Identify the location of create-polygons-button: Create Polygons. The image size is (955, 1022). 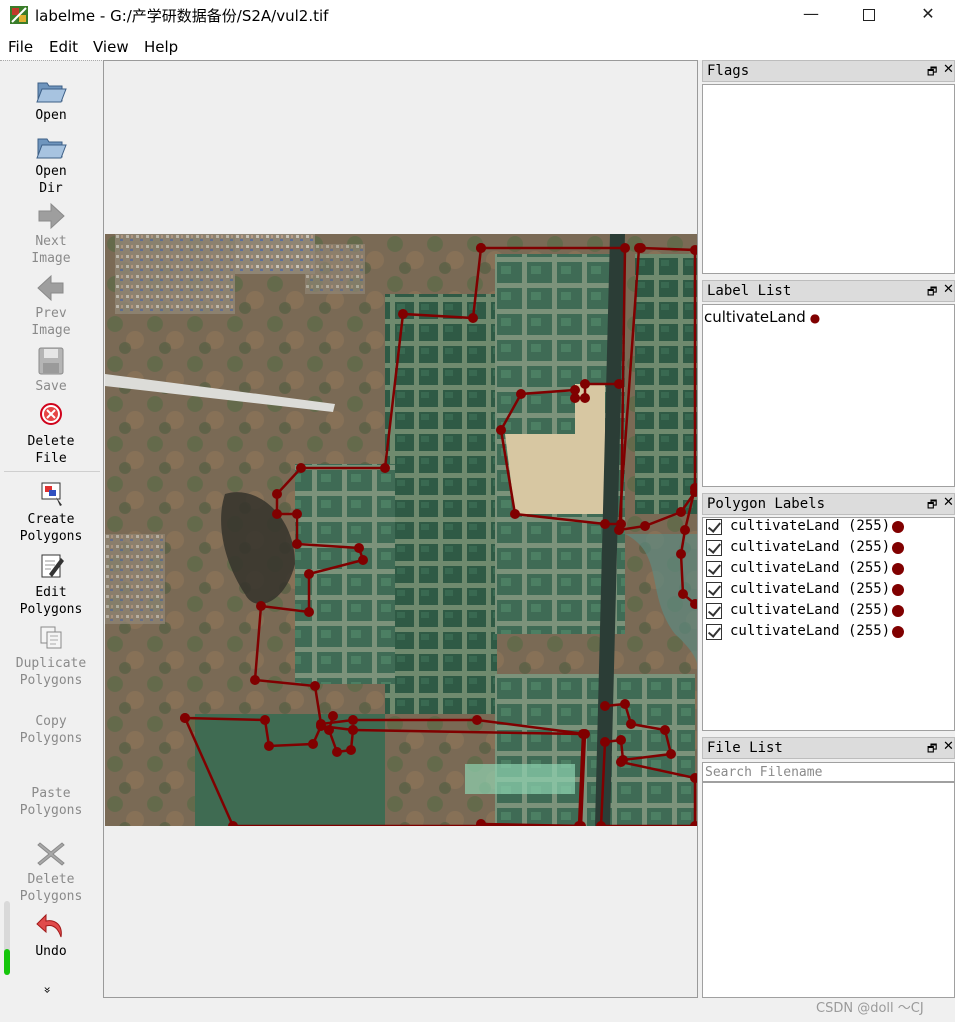
(51, 512).